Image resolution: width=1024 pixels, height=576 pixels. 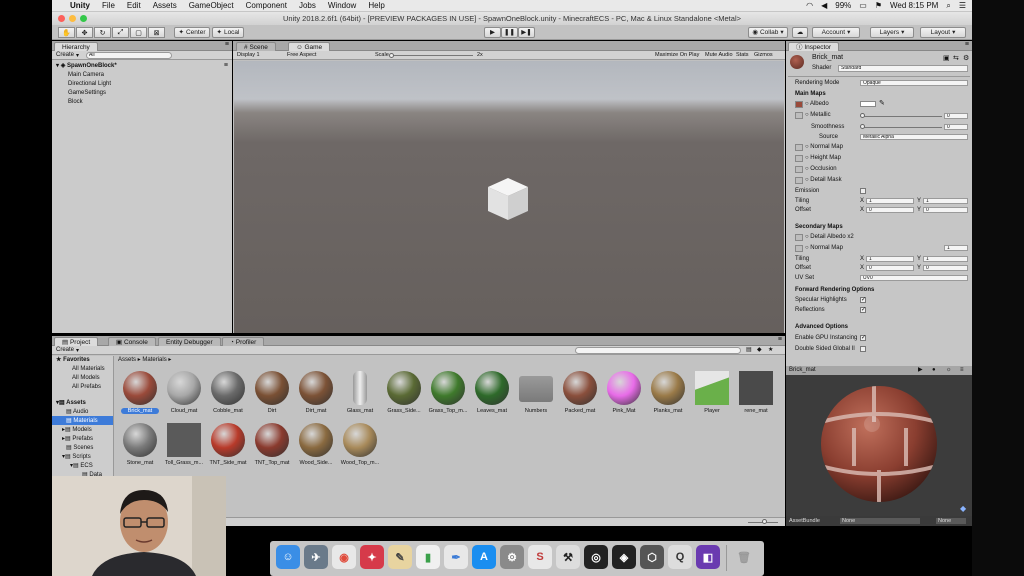 I want to click on favorite-item: All Models, so click(x=86, y=378).